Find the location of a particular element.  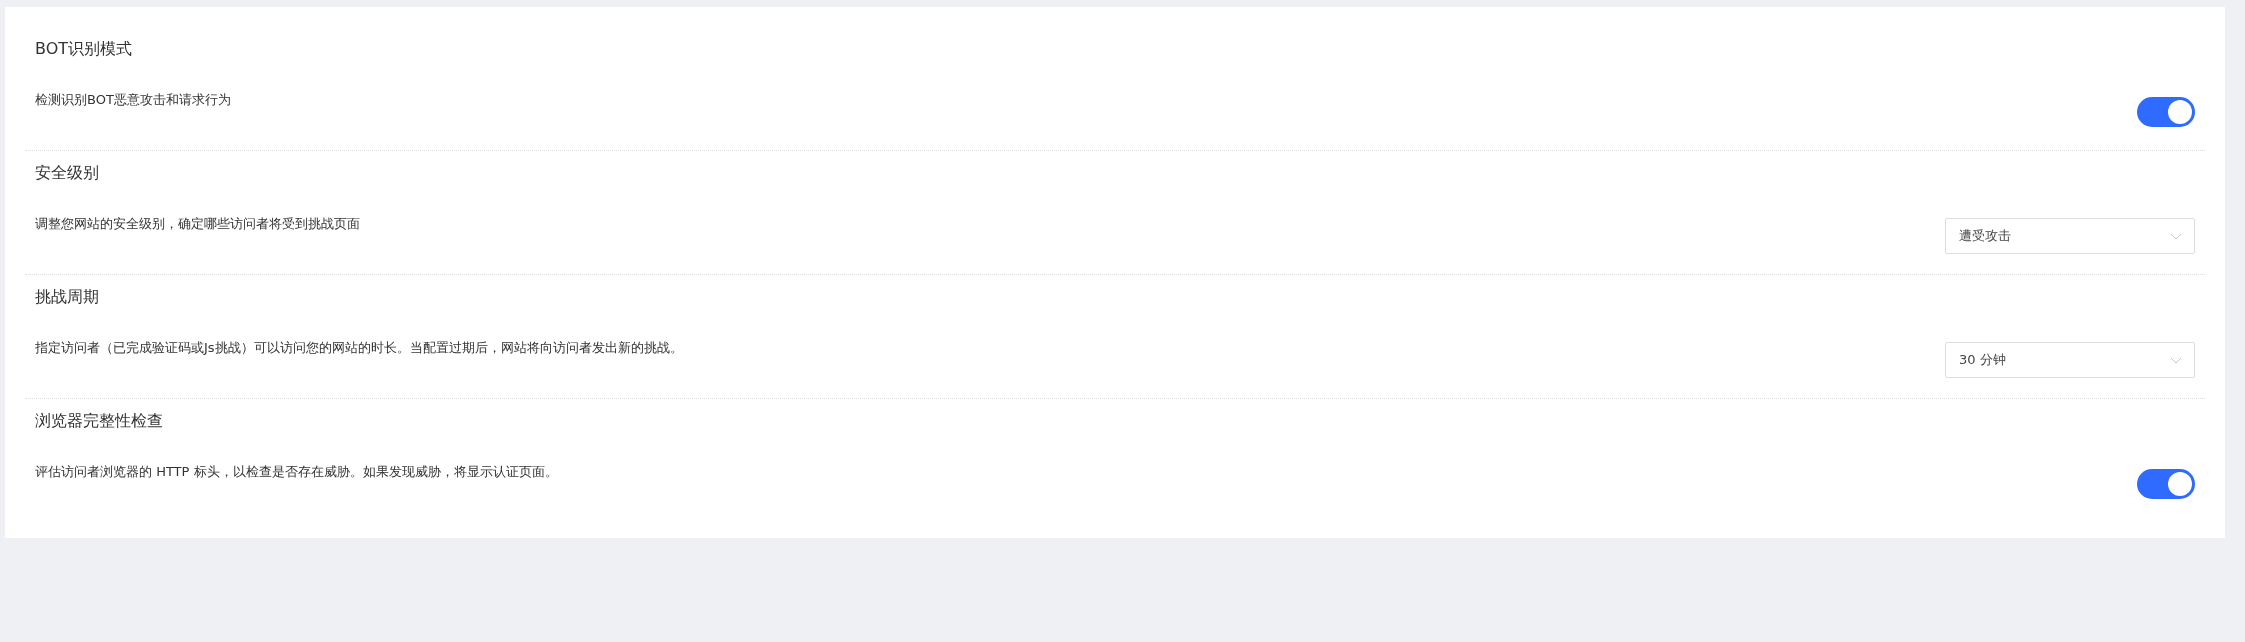

setting-description: 指定访问者（已完成验证码或Js挑战）可以访问您的网站的时长。当配置过期后，网站将向访问者发出新的挑战。 is located at coordinates (359, 348).